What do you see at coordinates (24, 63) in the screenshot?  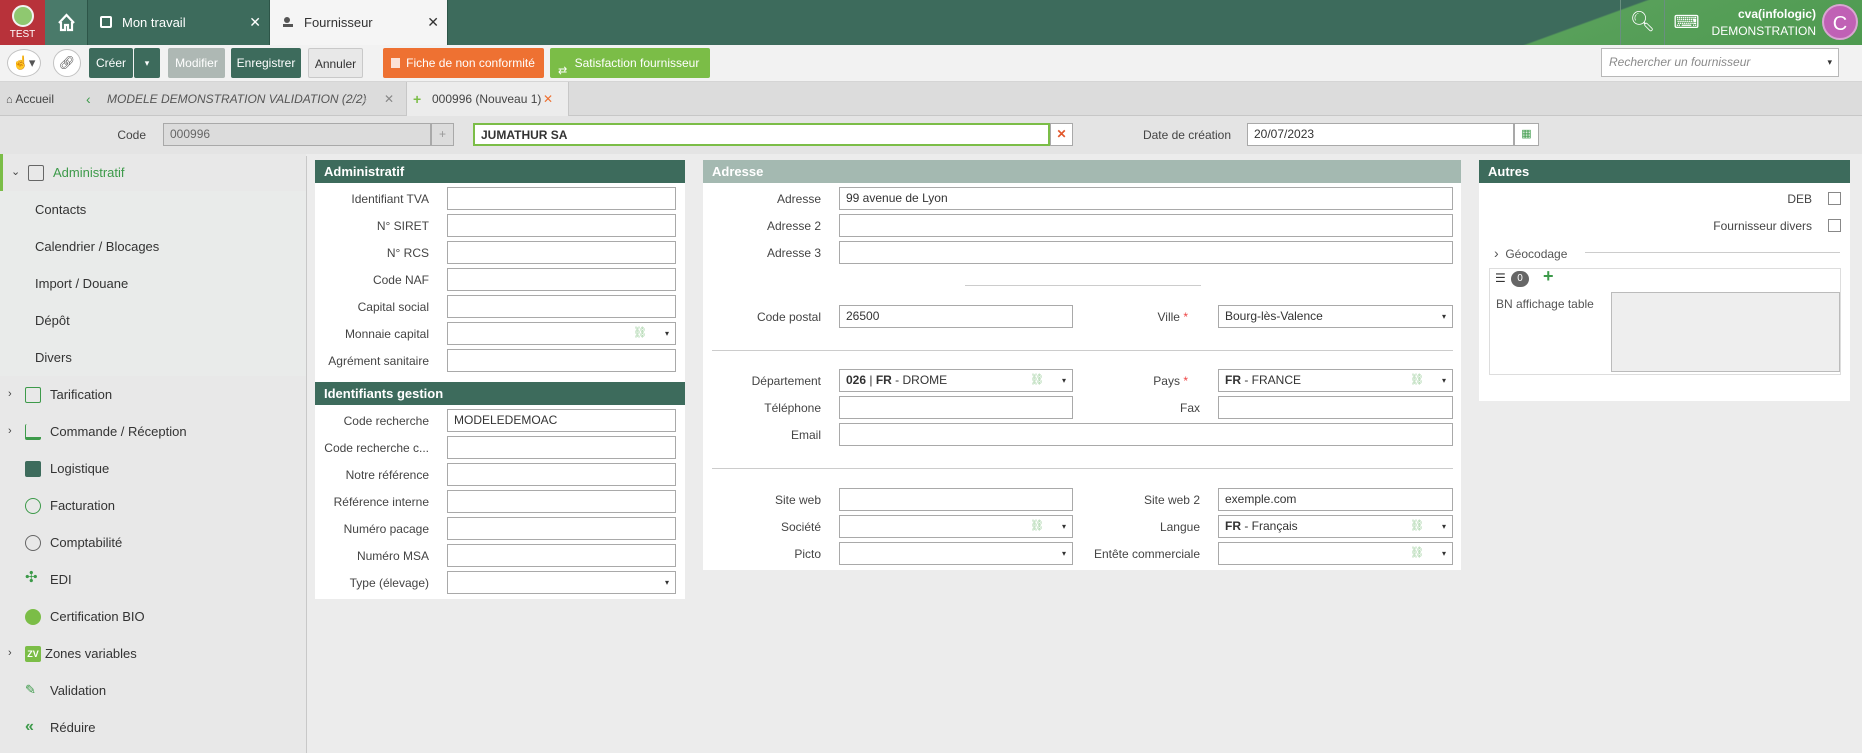 I see `pointer-menu-button: ☝▾` at bounding box center [24, 63].